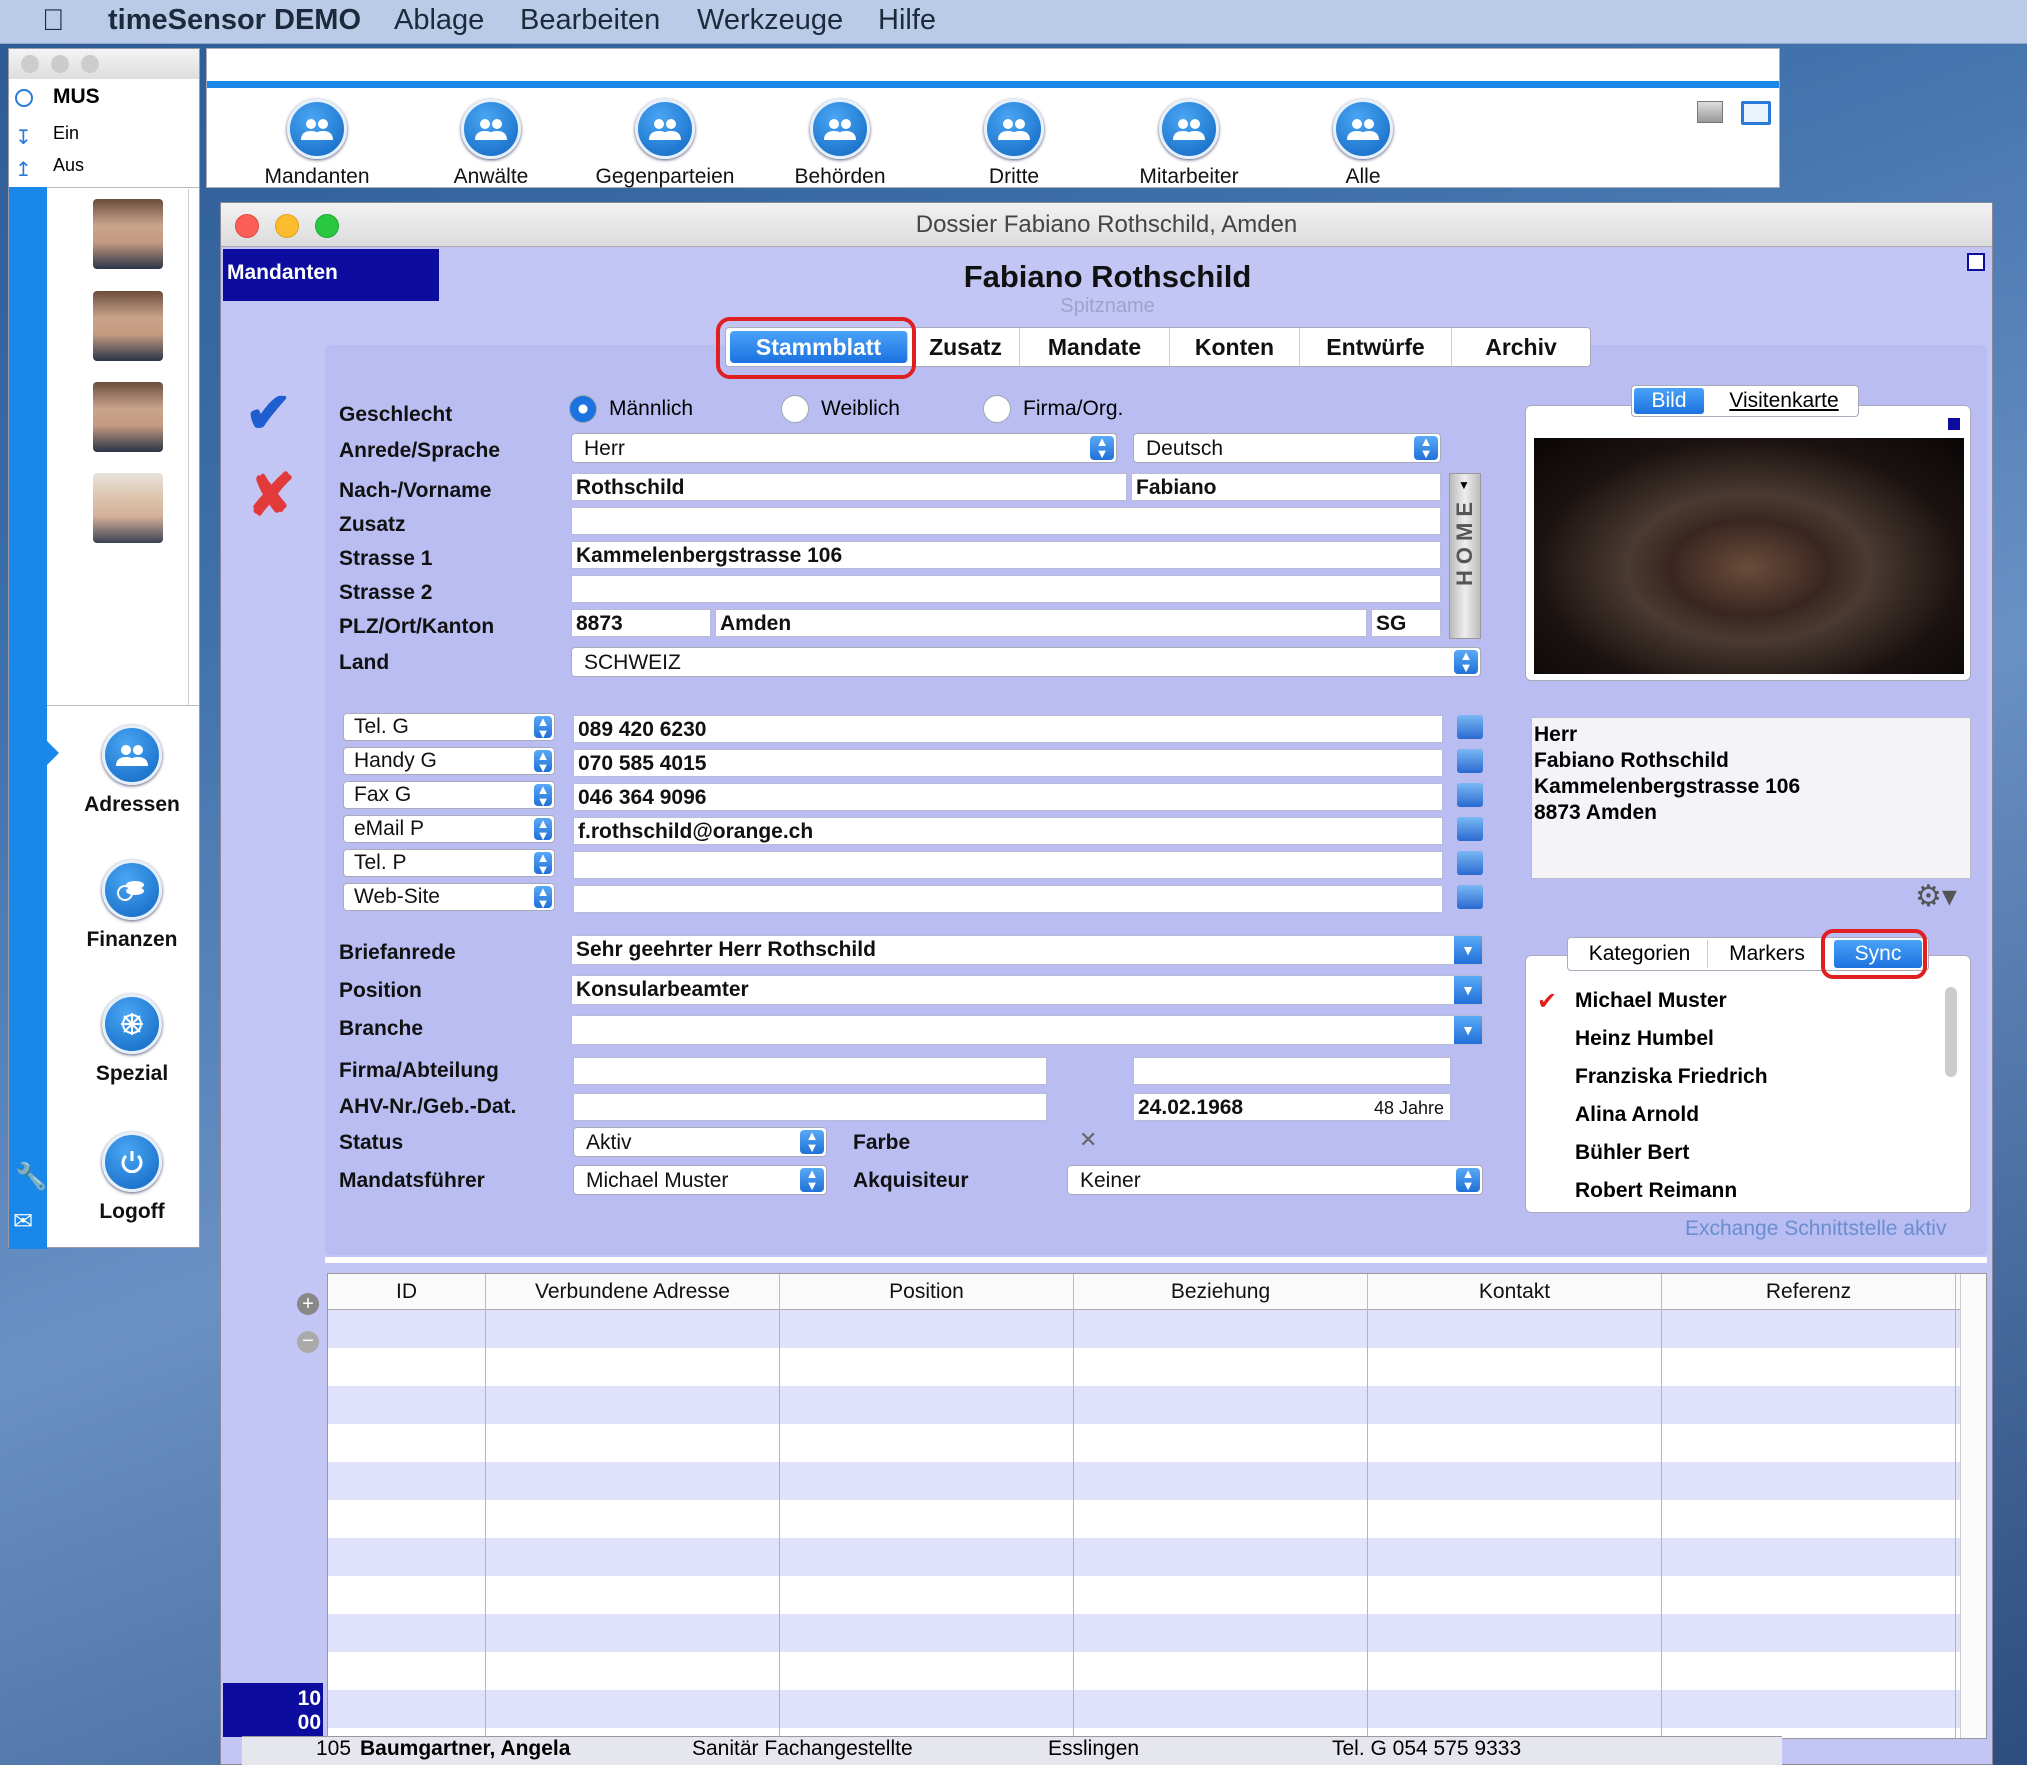 This screenshot has height=1765, width=2027. What do you see at coordinates (1515, 1292) in the screenshot?
I see `column-header: Kontakt` at bounding box center [1515, 1292].